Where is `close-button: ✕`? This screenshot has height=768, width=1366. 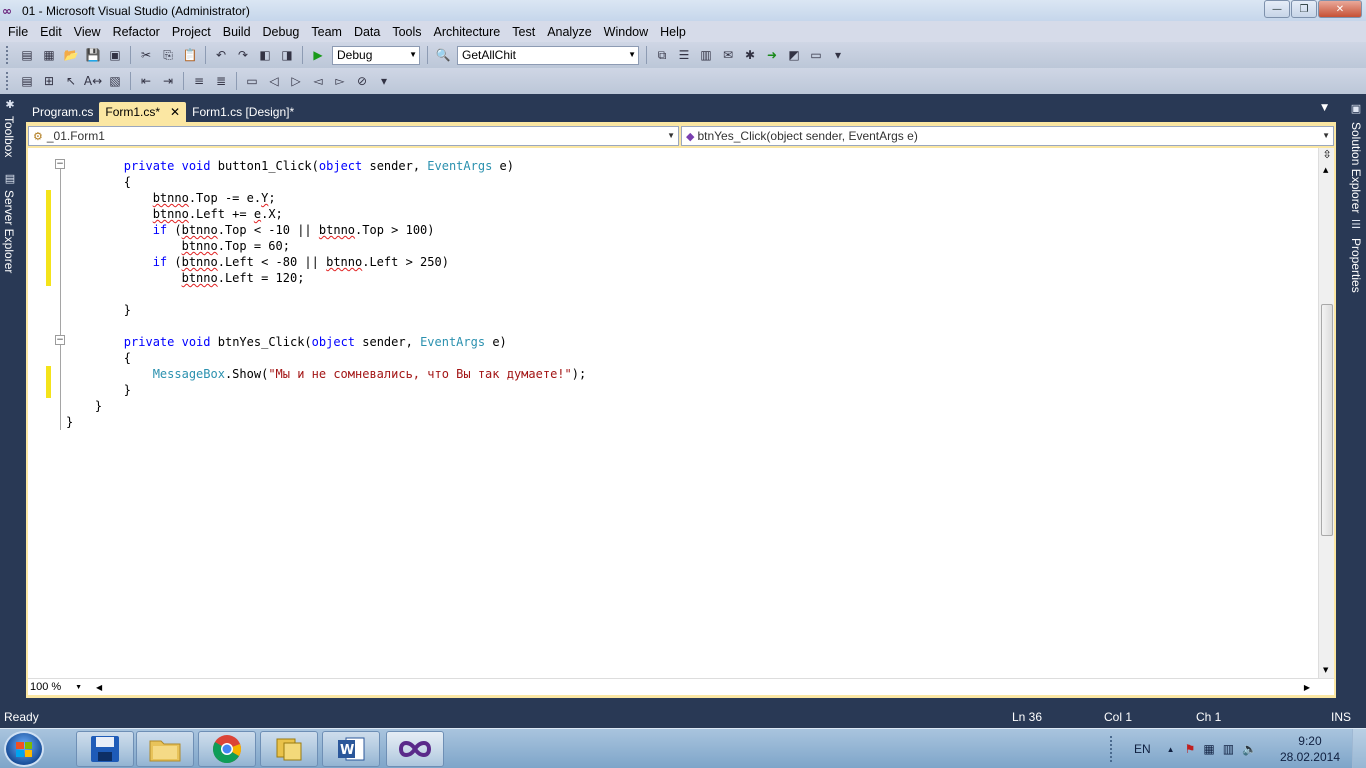
close-button: ✕ is located at coordinates (1340, 9).